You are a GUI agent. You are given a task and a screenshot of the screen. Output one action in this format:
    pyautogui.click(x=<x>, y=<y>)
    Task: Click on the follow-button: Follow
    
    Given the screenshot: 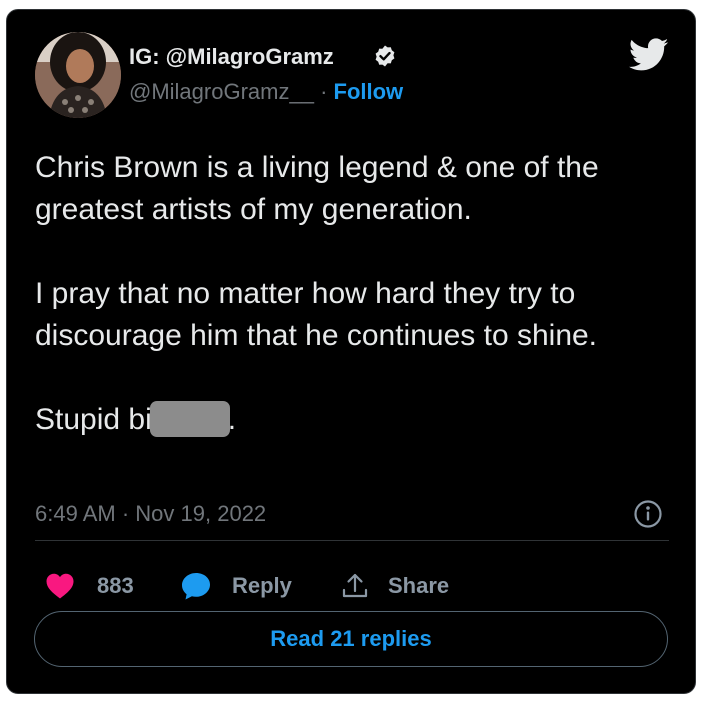 What is the action you would take?
    pyautogui.click(x=369, y=91)
    